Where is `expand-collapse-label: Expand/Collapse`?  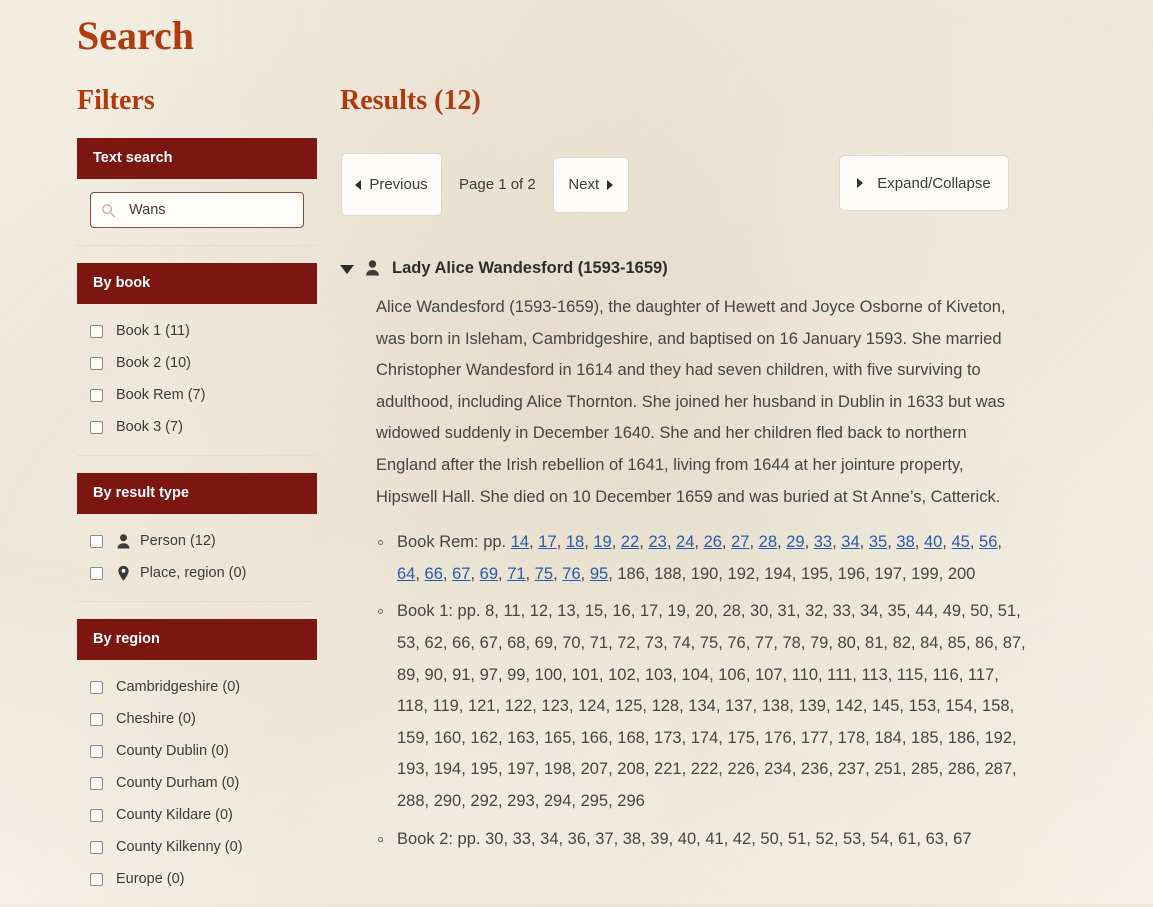 expand-collapse-label: Expand/Collapse is located at coordinates (934, 183).